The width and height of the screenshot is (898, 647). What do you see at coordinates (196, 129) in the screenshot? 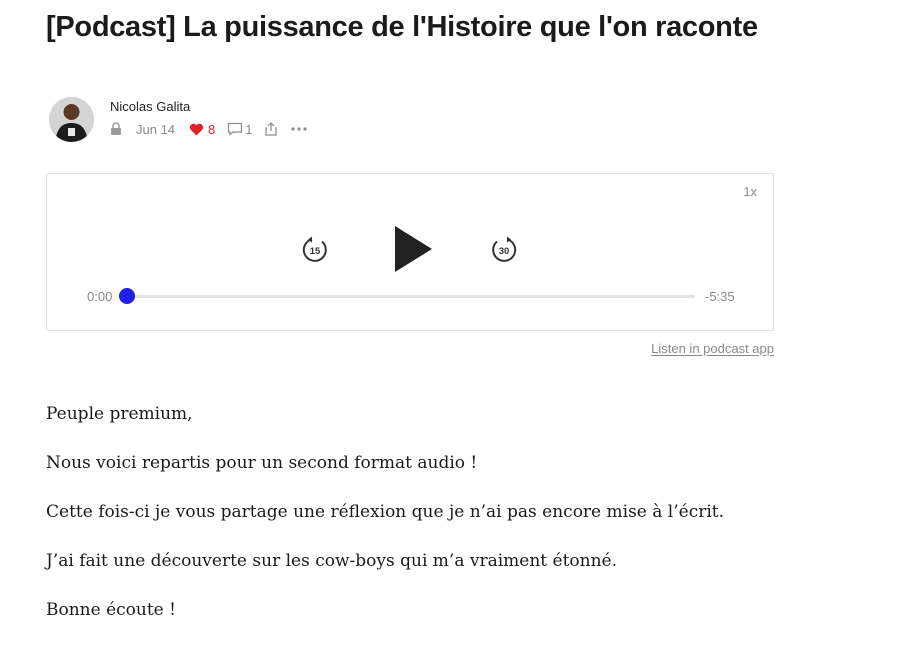
I see `heart-icon` at bounding box center [196, 129].